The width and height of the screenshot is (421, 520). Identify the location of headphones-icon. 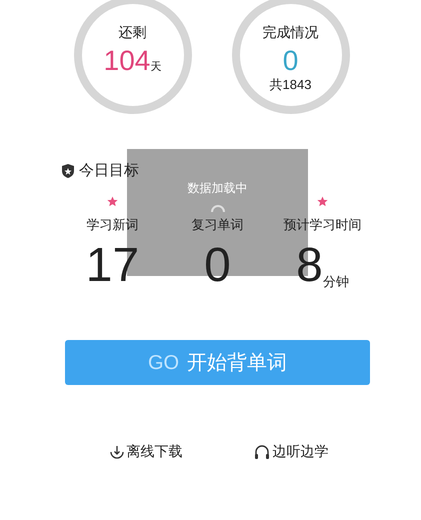
(261, 452).